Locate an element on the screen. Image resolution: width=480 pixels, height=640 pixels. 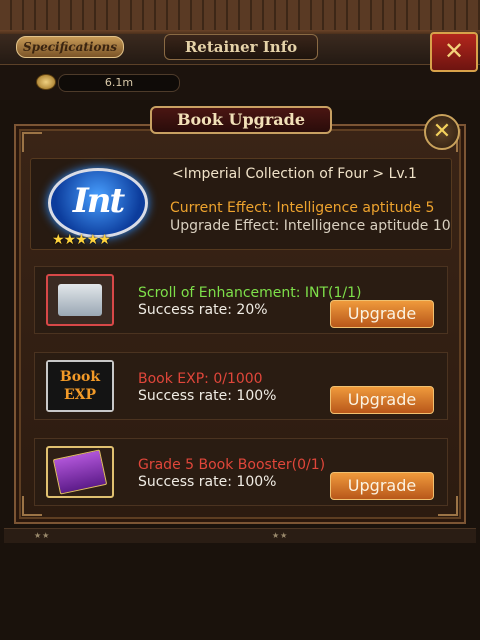
dialog-close-icon: ✕ is located at coordinates (442, 132).